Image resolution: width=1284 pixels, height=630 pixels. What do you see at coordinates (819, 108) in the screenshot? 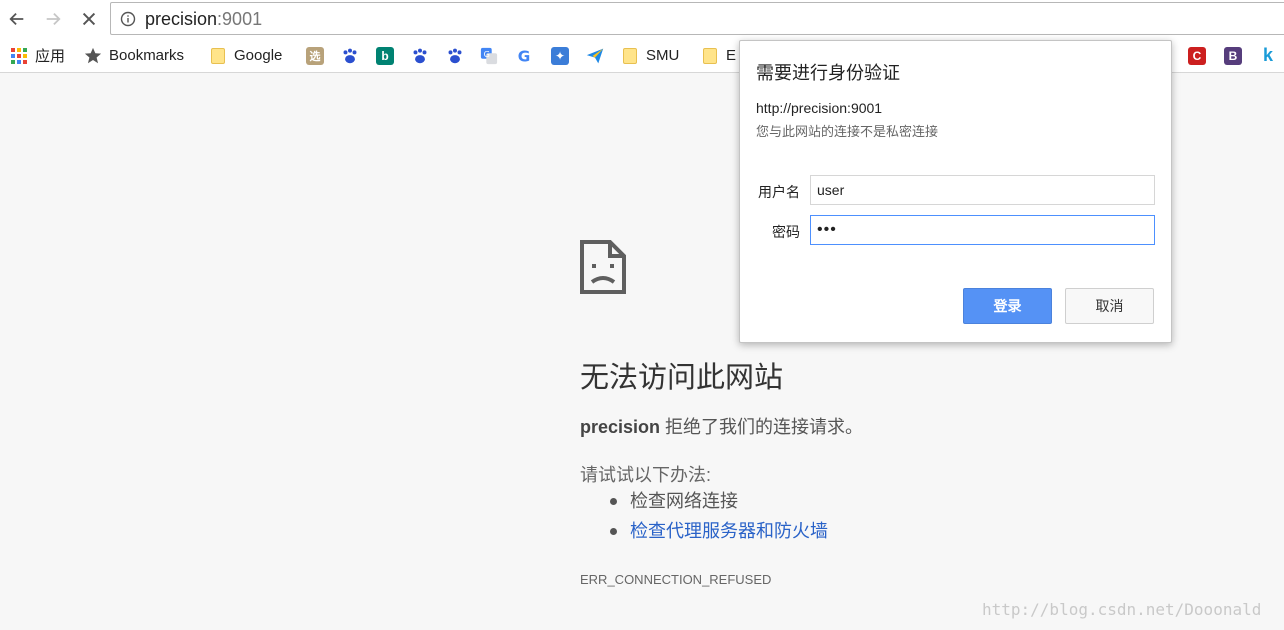
I see `dialog-origin: http://precision:9001` at bounding box center [819, 108].